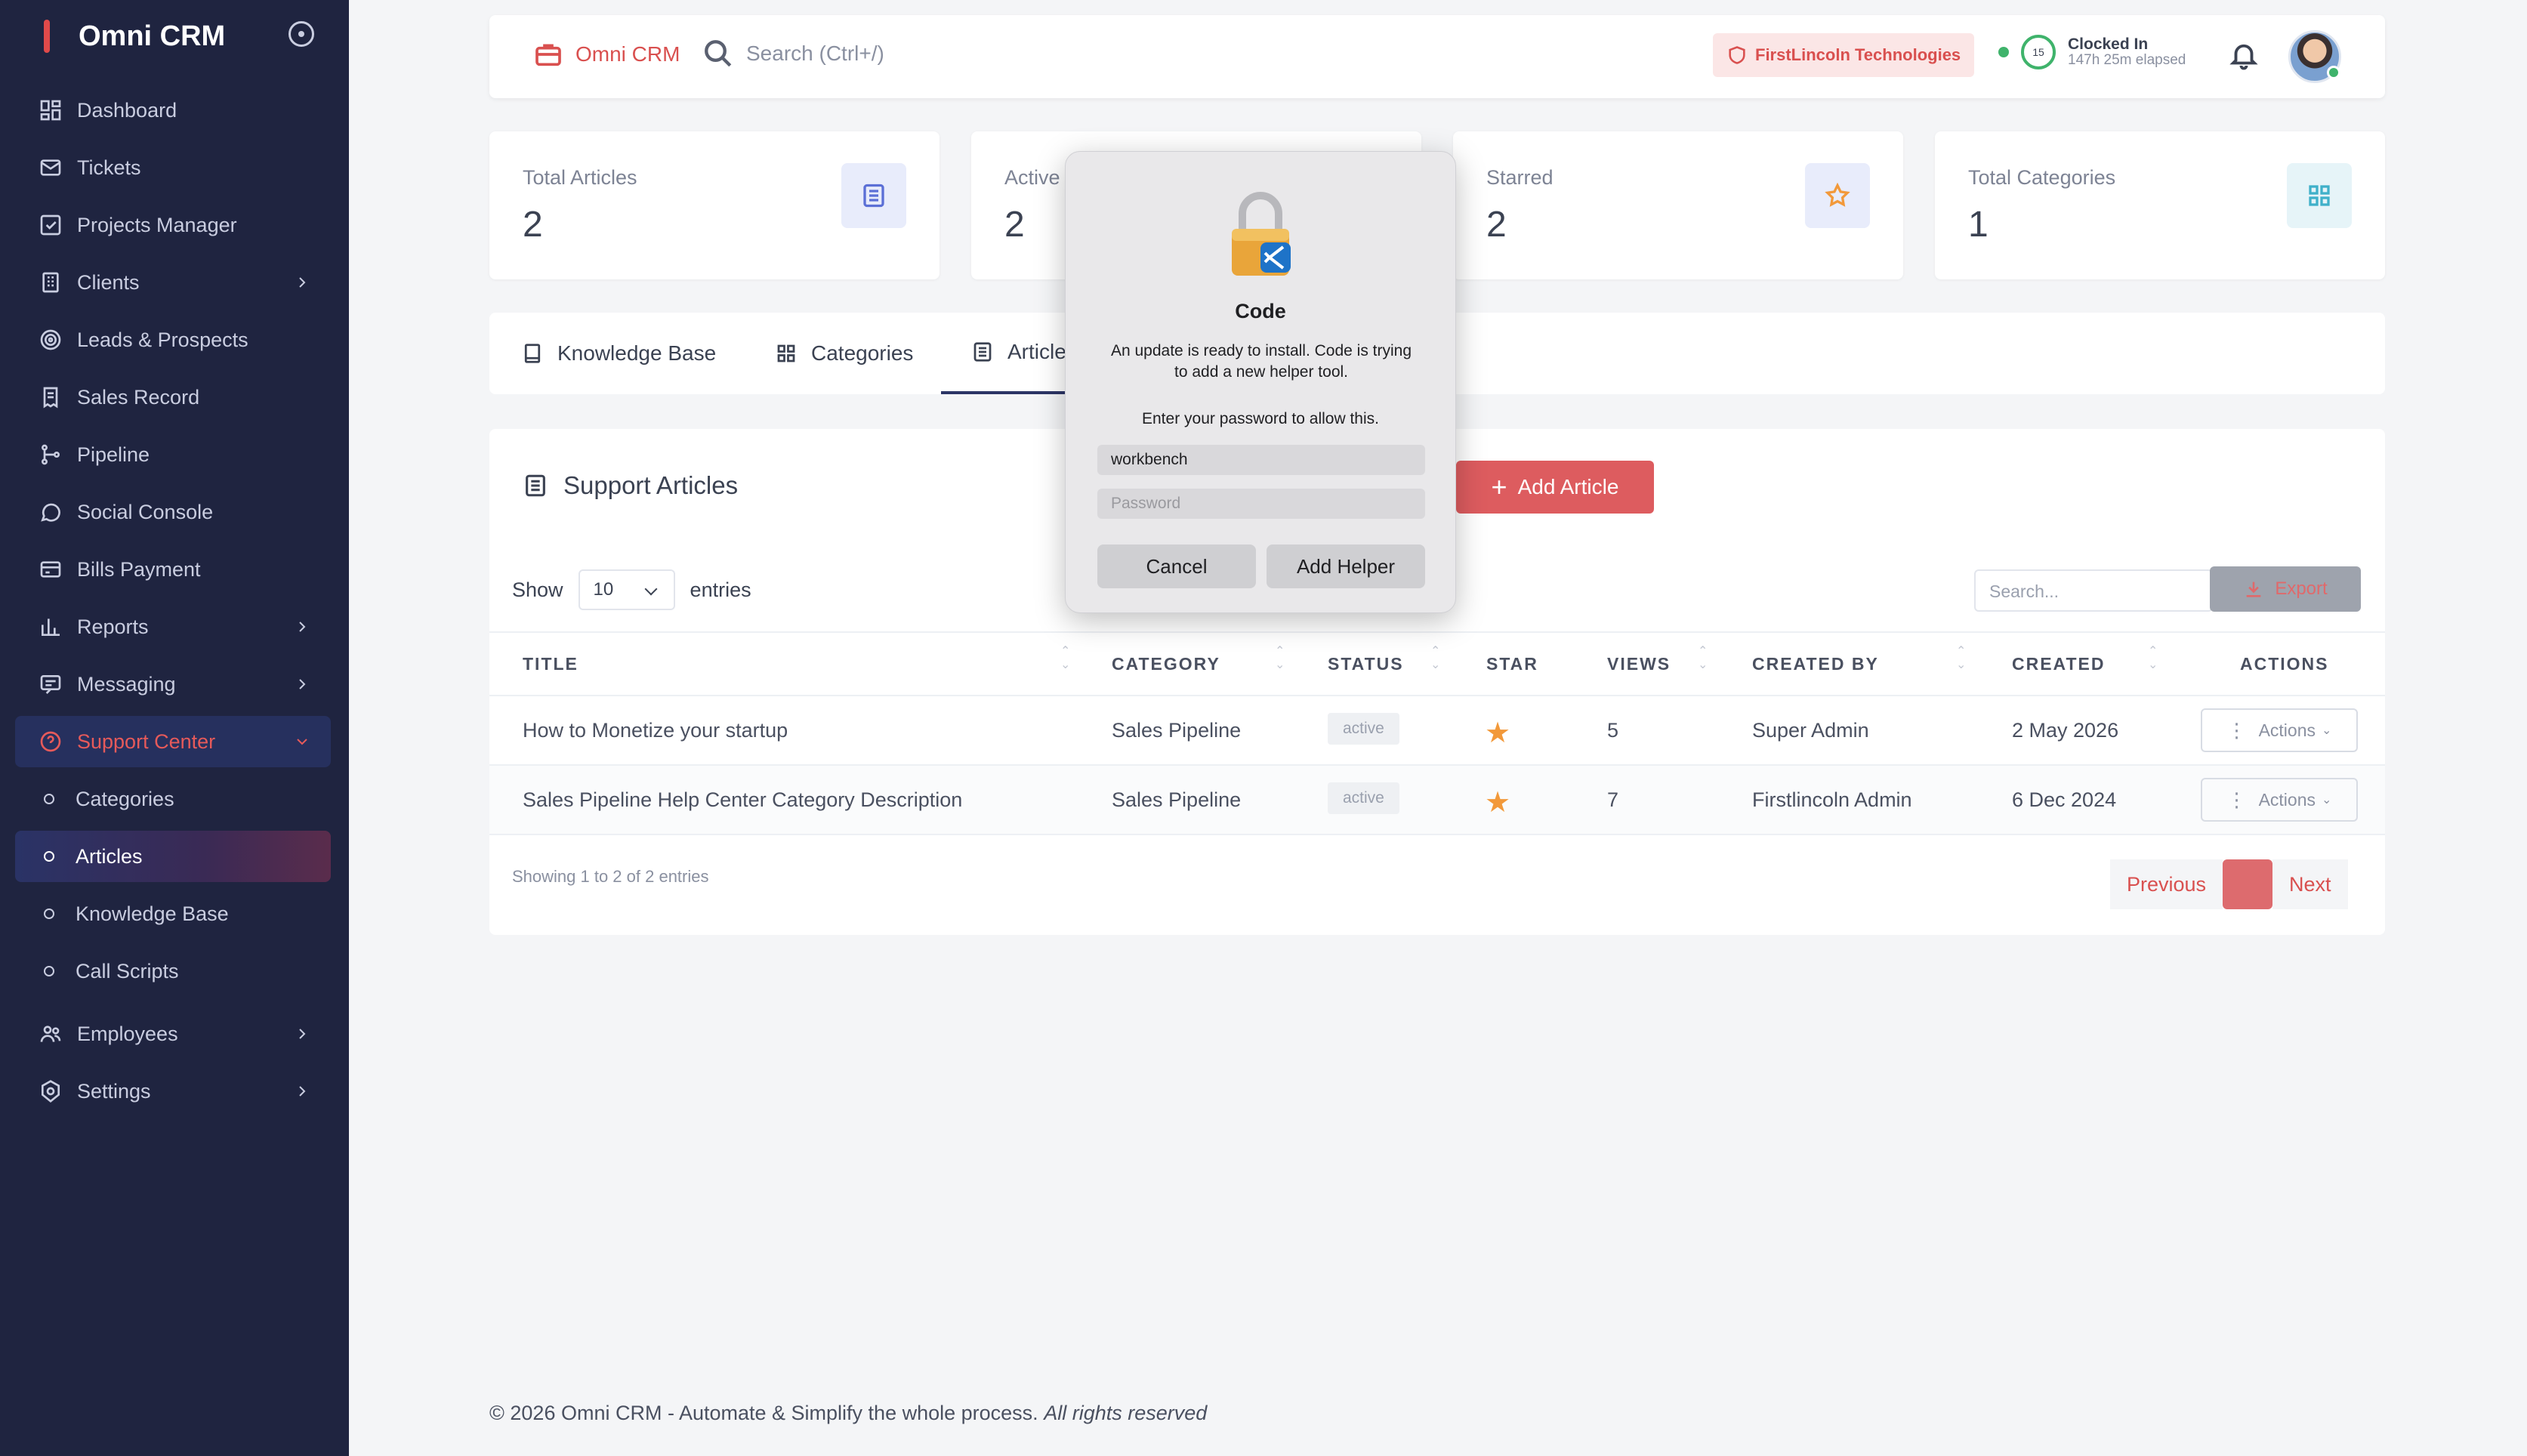 The width and height of the screenshot is (2527, 1456). Describe the element at coordinates (1166, 664) in the screenshot. I see `column-header-category: CATEGORY` at that location.